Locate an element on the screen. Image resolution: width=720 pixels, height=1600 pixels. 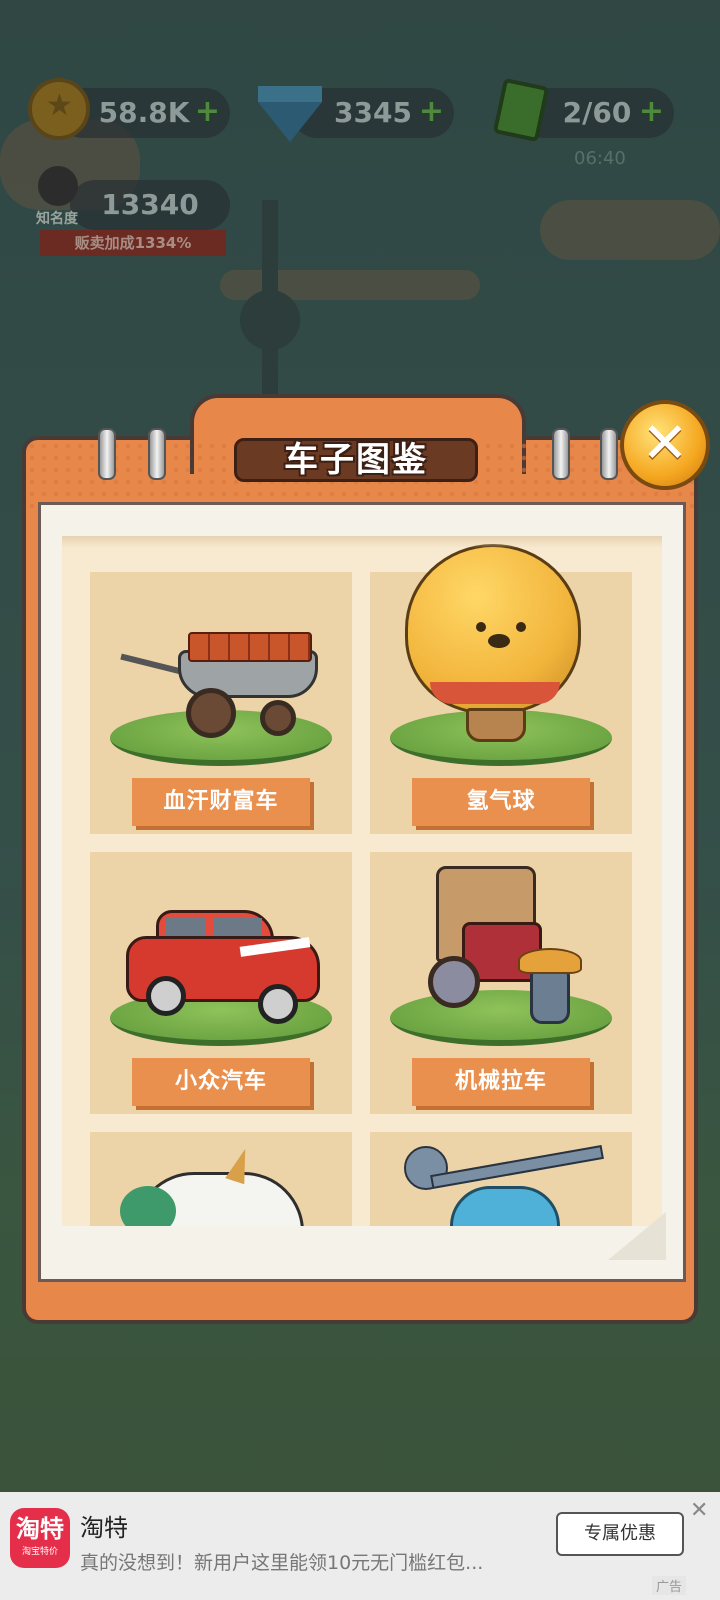
fame-label: 知名度 is located at coordinates (57, 219).